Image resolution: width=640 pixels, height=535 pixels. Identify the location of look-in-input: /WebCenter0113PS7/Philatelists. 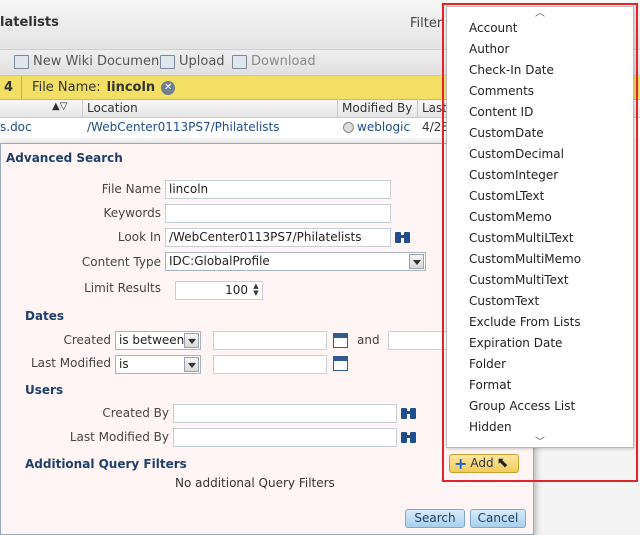
(278, 237).